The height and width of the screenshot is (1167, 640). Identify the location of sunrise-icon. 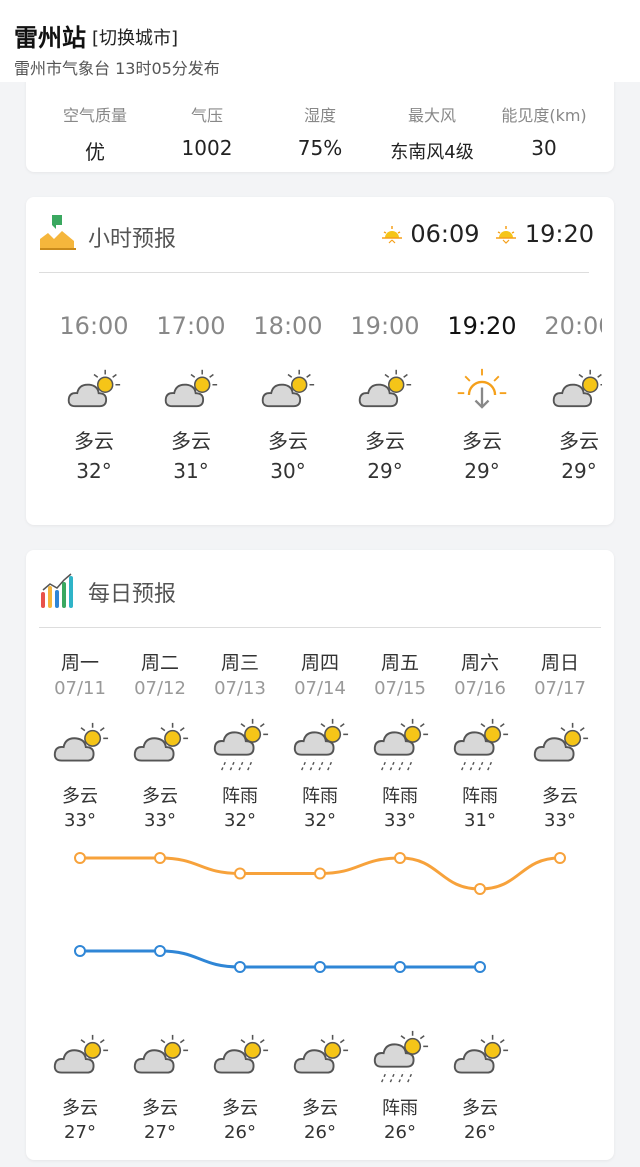
(391, 235).